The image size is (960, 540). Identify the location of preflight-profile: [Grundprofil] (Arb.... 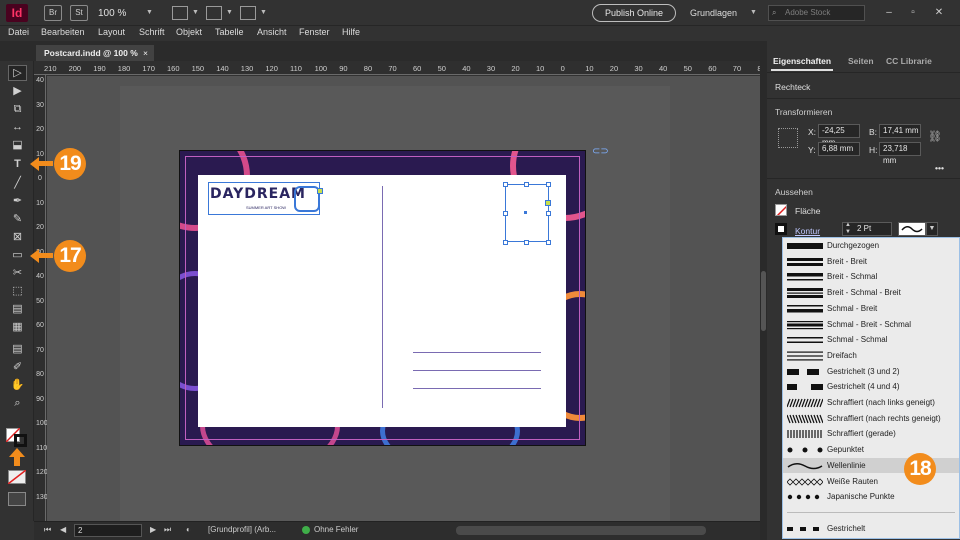
(242, 529).